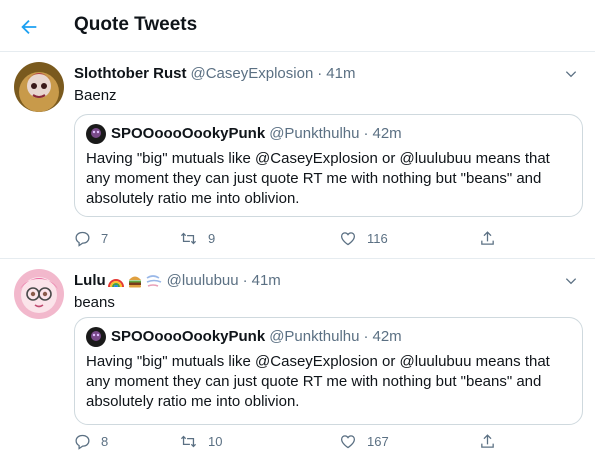  I want to click on reply-count: 7, so click(105, 238).